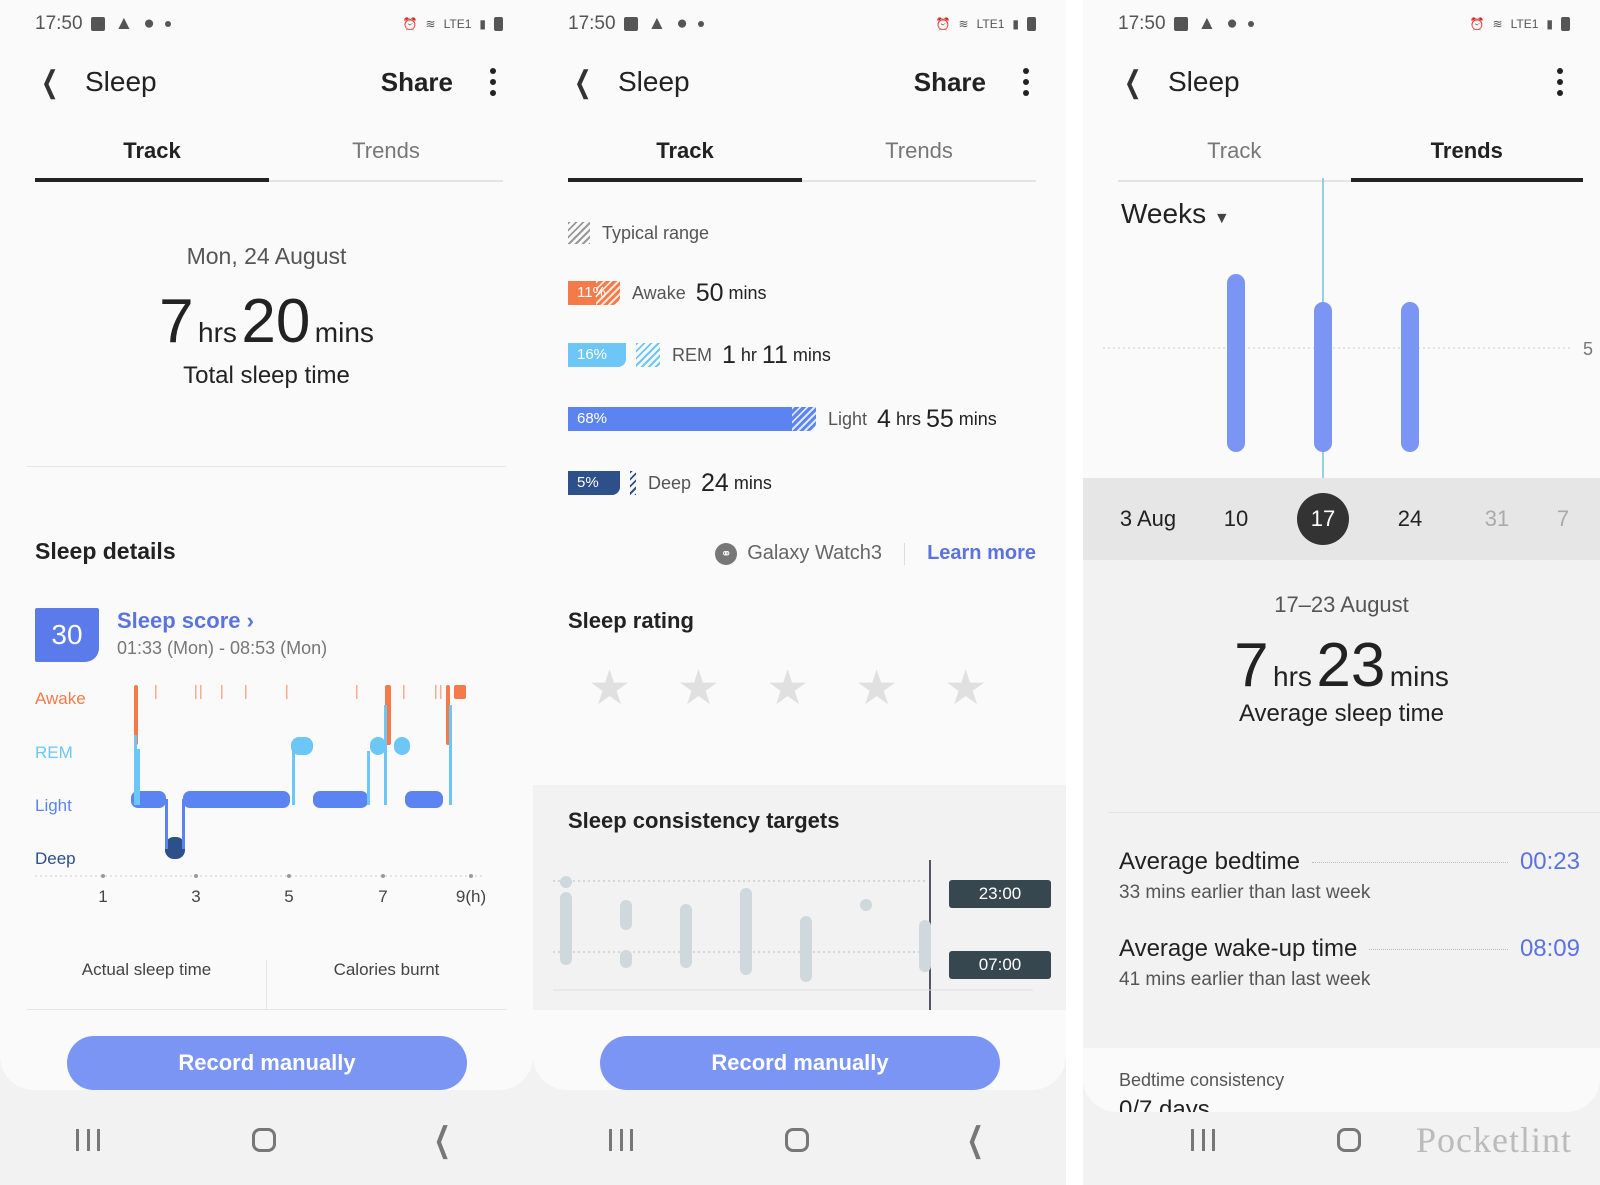 This screenshot has width=1600, height=1185. What do you see at coordinates (1000, 894) in the screenshot?
I see `bedtime-target-label: 23:00` at bounding box center [1000, 894].